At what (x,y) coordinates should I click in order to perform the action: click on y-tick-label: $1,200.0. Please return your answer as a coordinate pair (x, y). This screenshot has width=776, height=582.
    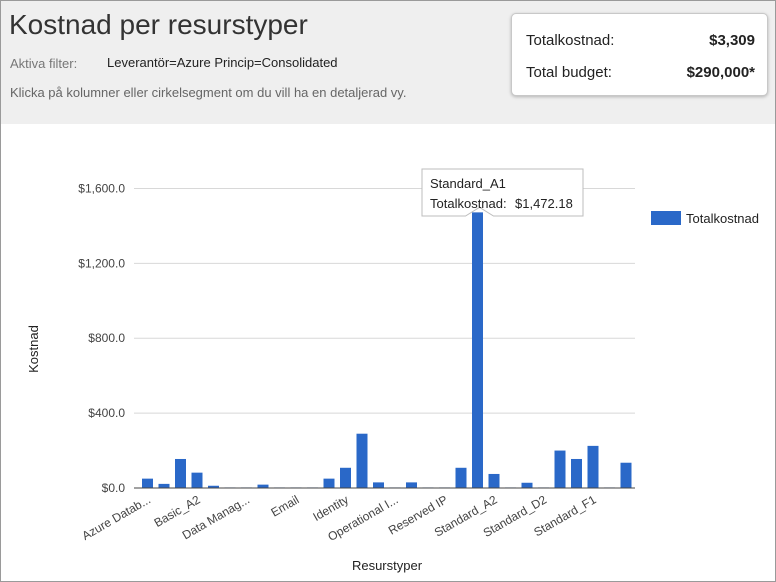
    Looking at the image, I should click on (101, 263).